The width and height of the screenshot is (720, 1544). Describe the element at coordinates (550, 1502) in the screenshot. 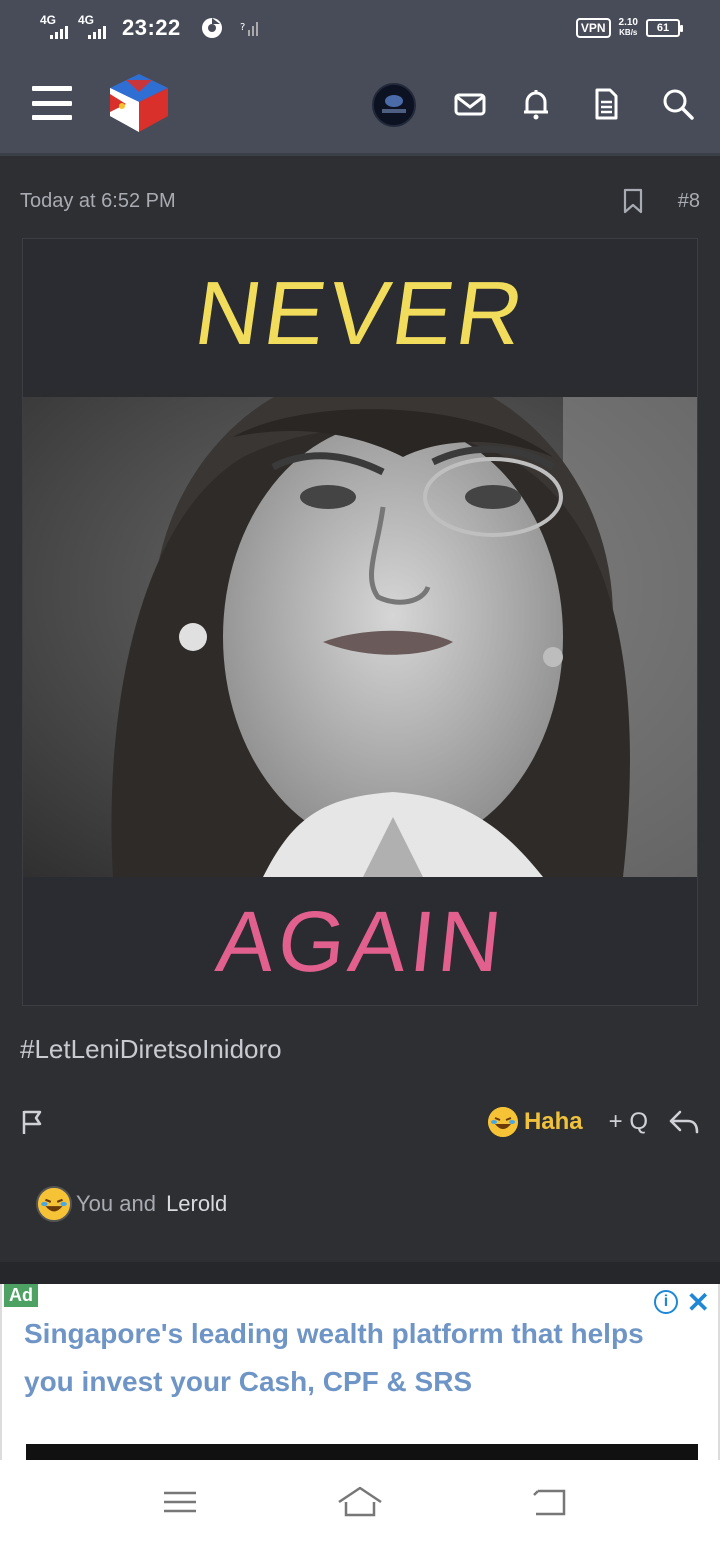

I see `back-icon` at that location.